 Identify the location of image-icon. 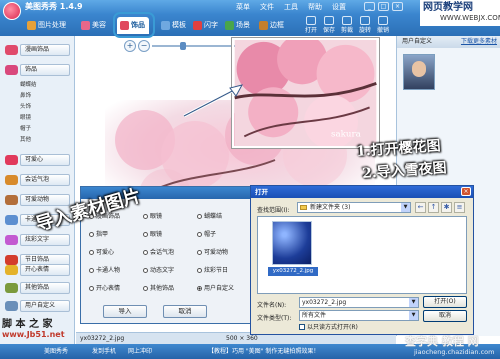
(31, 25).